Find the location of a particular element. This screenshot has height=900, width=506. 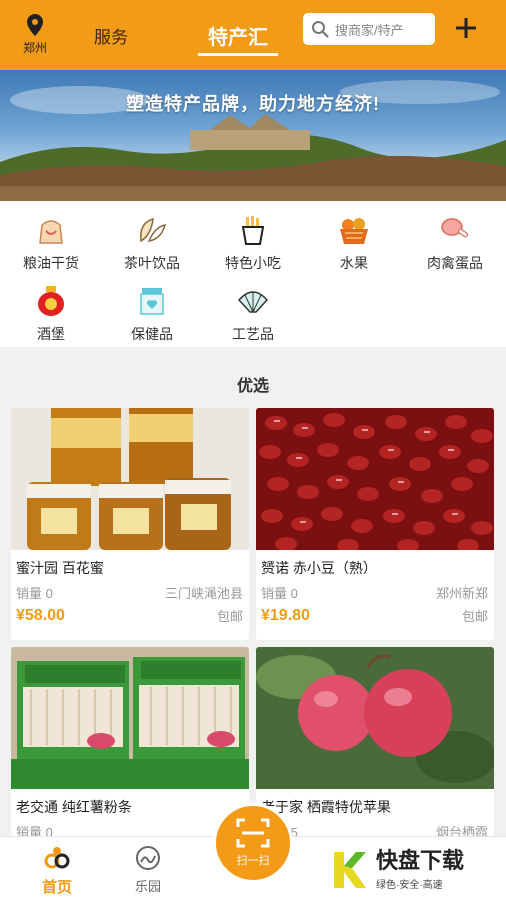

promo-banner: 塑造特产品牌，助力地方经济! is located at coordinates (253, 135).